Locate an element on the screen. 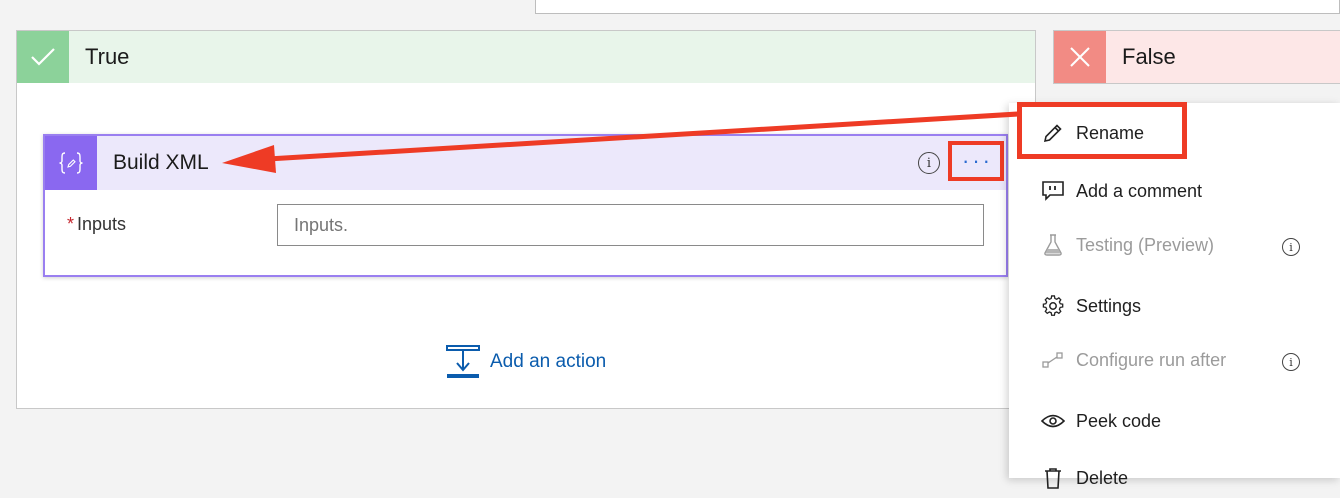 This screenshot has width=1340, height=498. menu-item-label: Add a comment is located at coordinates (1139, 190).